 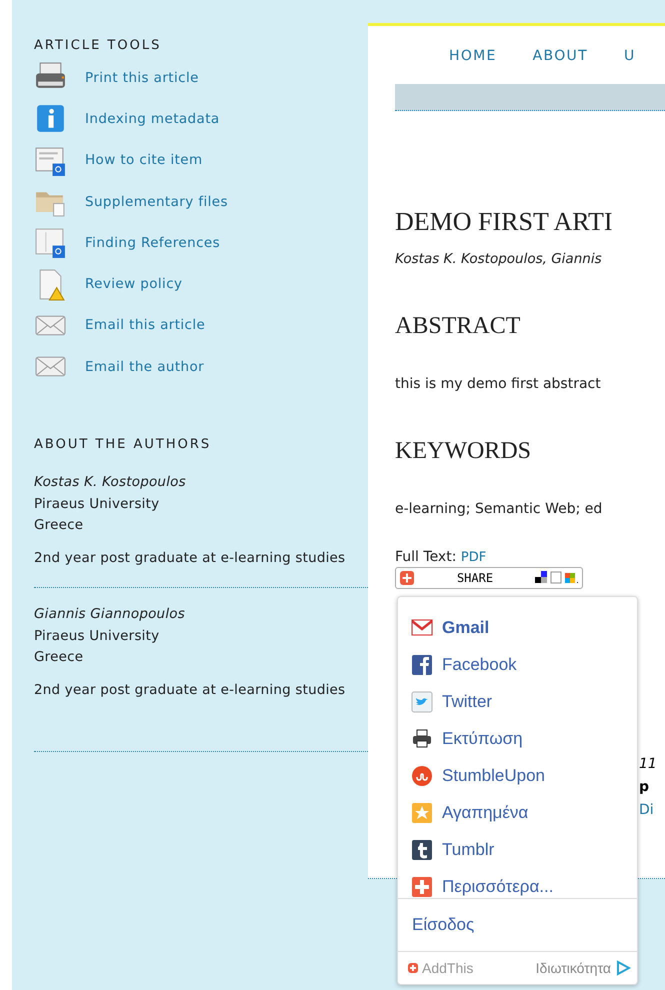 What do you see at coordinates (422, 627) in the screenshot?
I see `envelope-icon` at bounding box center [422, 627].